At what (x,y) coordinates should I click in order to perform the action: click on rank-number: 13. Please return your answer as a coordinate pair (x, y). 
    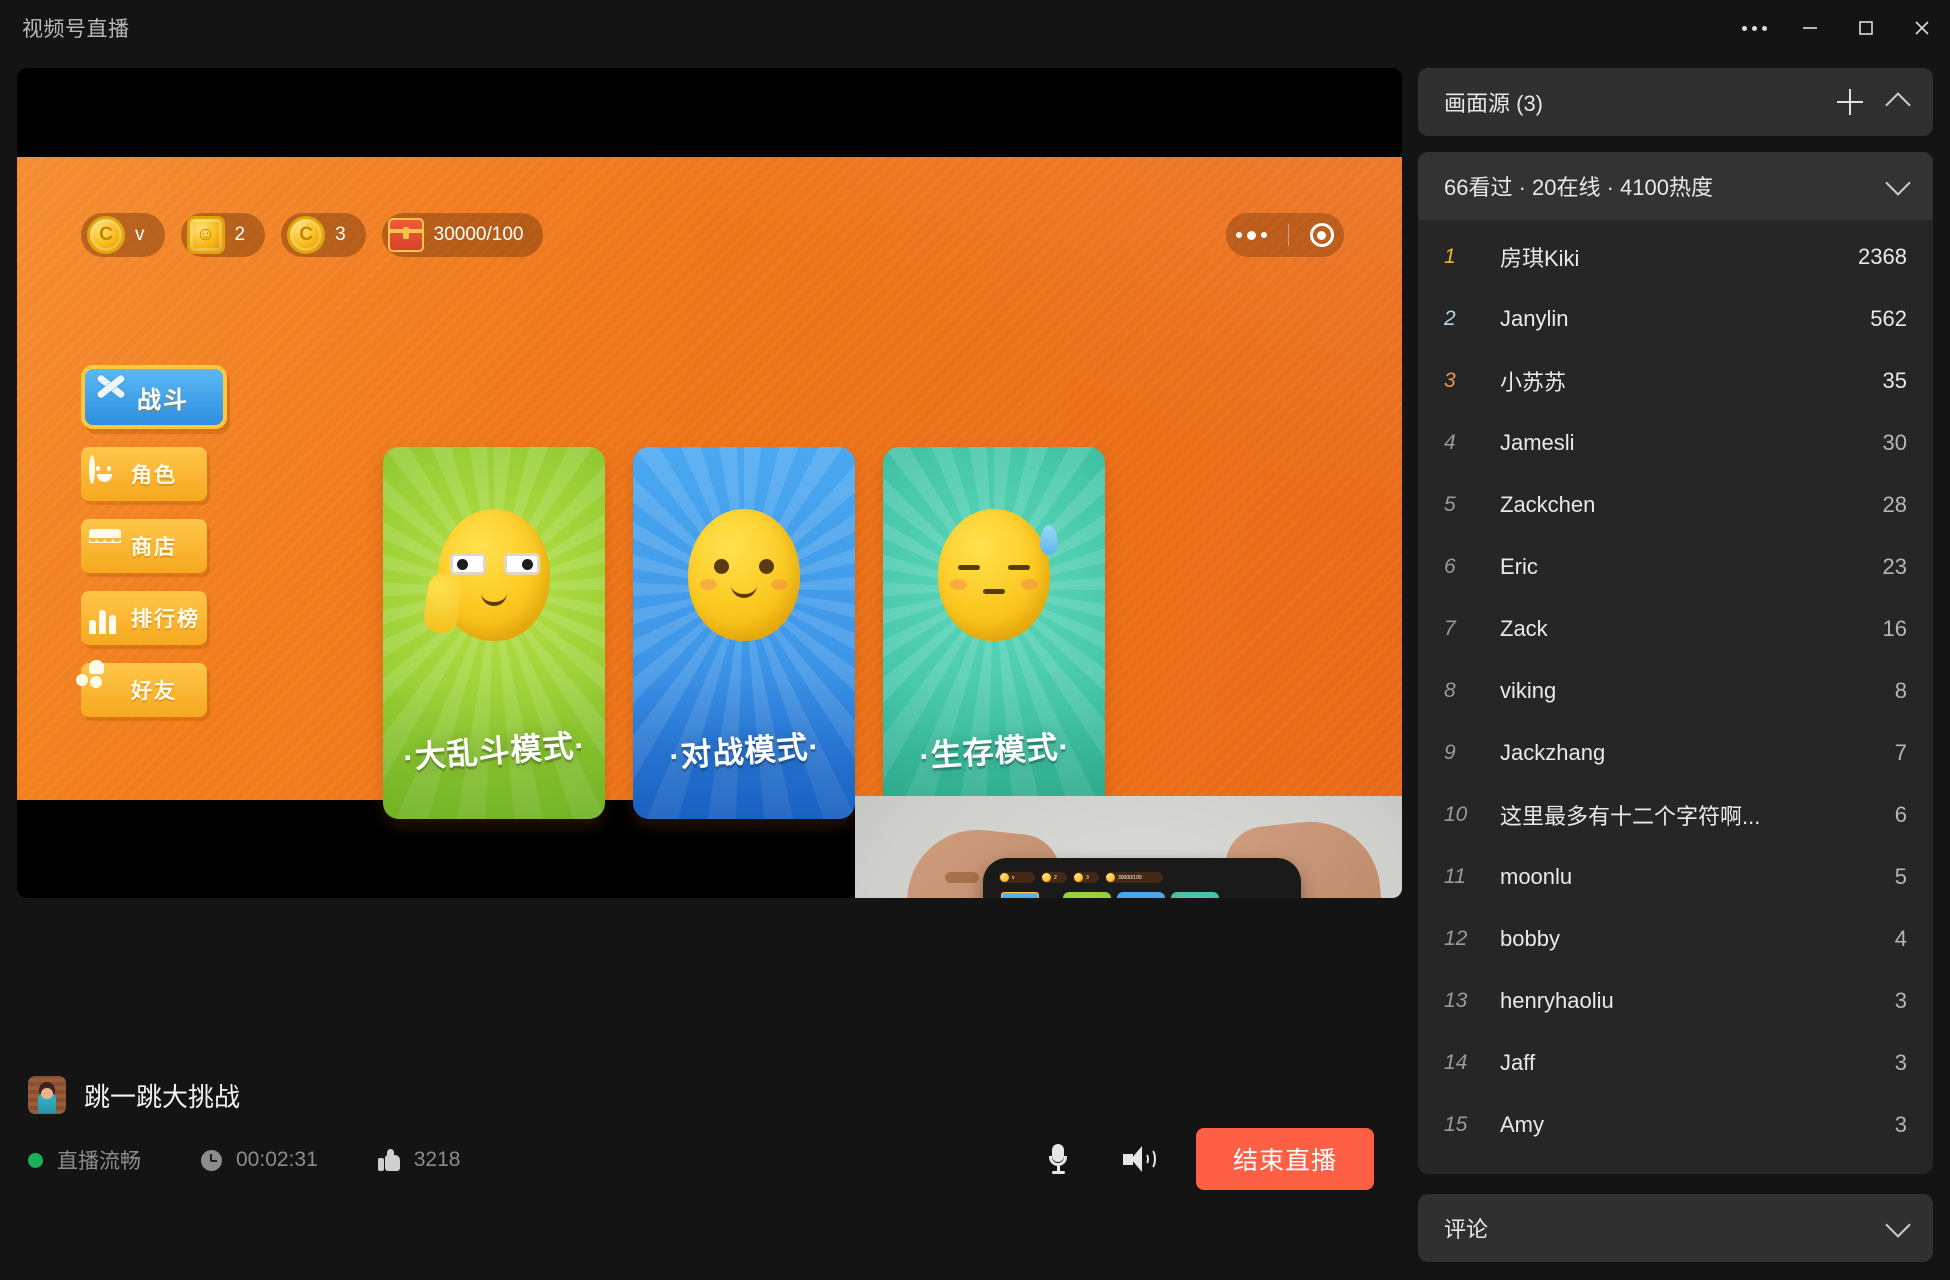
    Looking at the image, I should click on (1456, 1000).